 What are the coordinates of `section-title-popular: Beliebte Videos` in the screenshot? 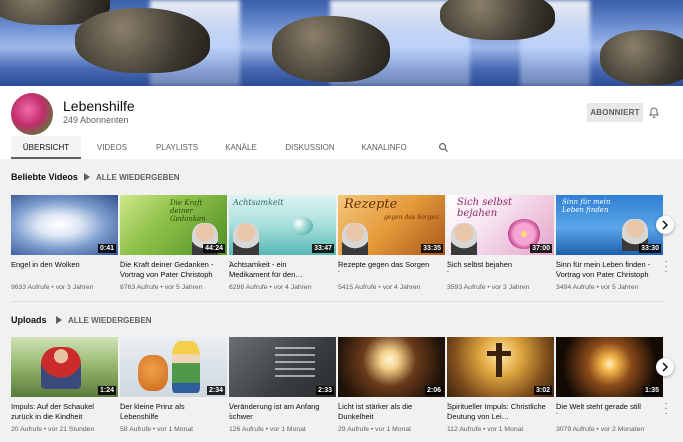 It's located at (44, 177).